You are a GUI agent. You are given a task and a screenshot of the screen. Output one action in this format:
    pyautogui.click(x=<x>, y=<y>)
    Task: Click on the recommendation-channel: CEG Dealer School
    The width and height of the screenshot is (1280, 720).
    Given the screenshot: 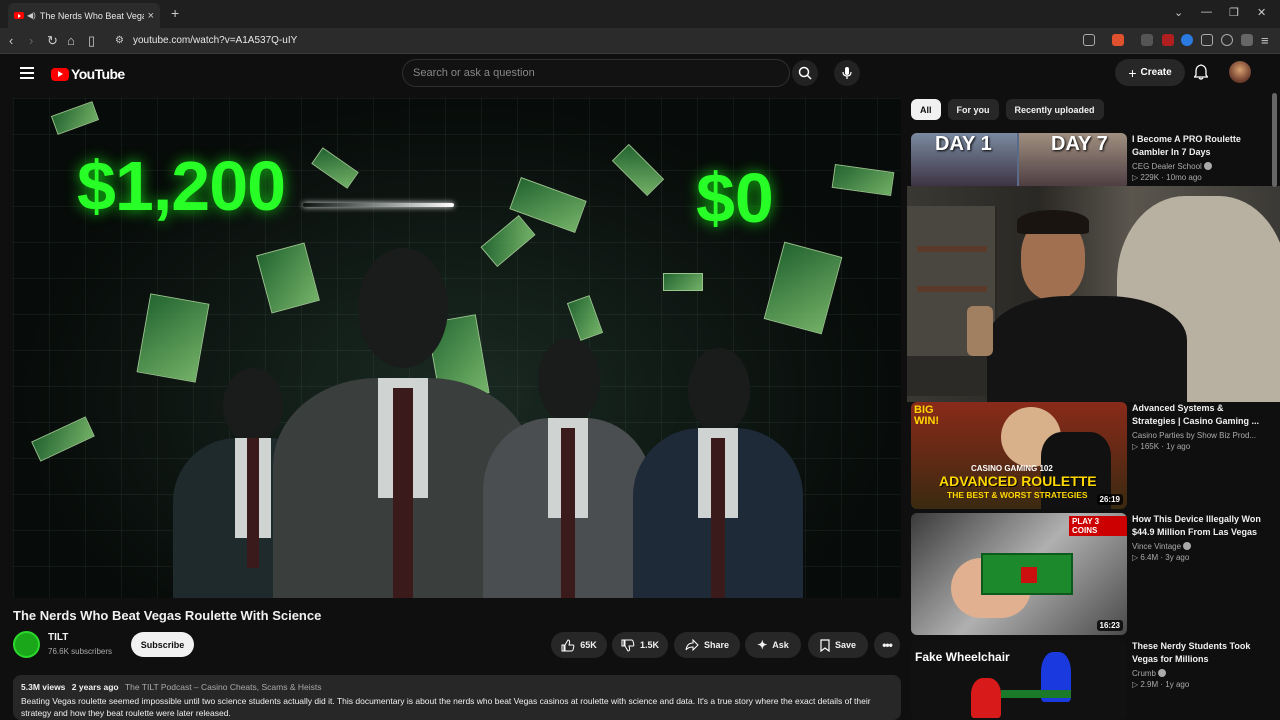 What is the action you would take?
    pyautogui.click(x=1167, y=166)
    